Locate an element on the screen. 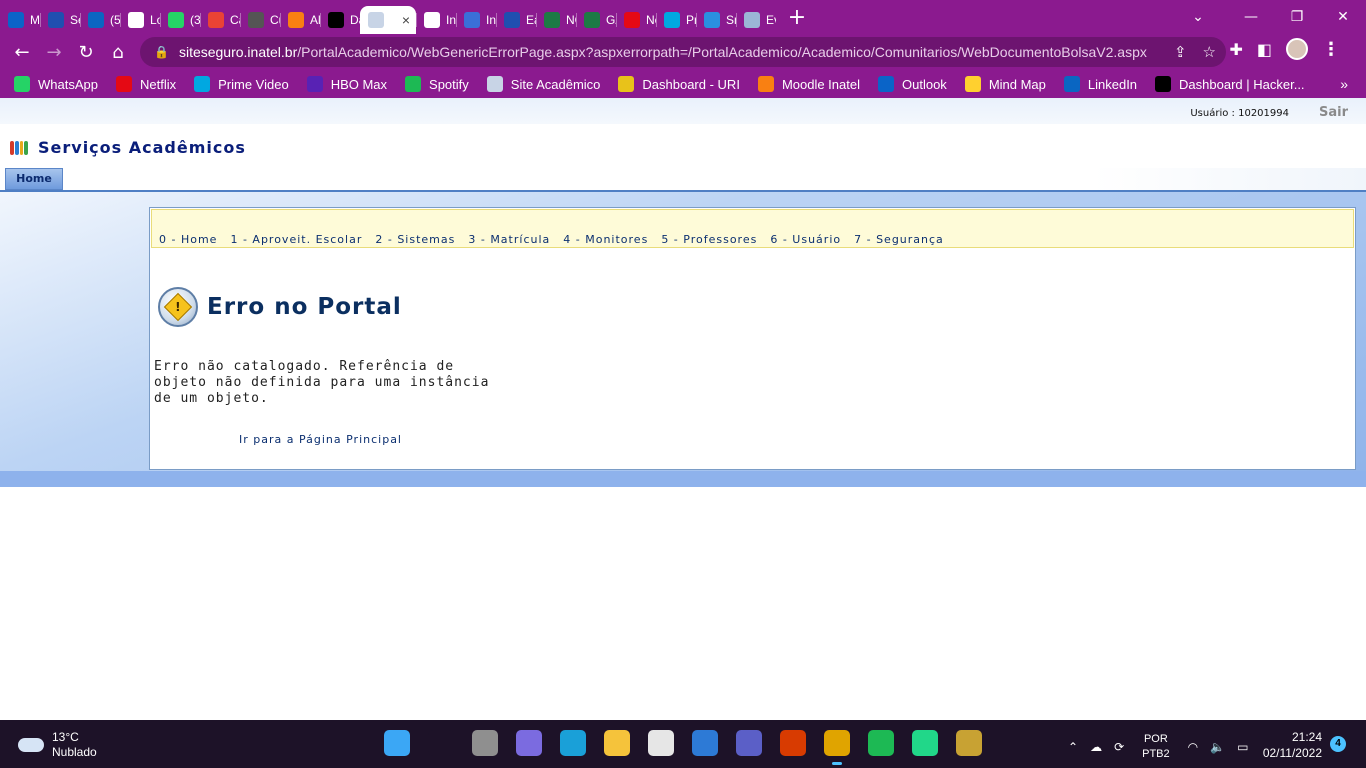  tab-title: Ser is located at coordinates (75, 20).